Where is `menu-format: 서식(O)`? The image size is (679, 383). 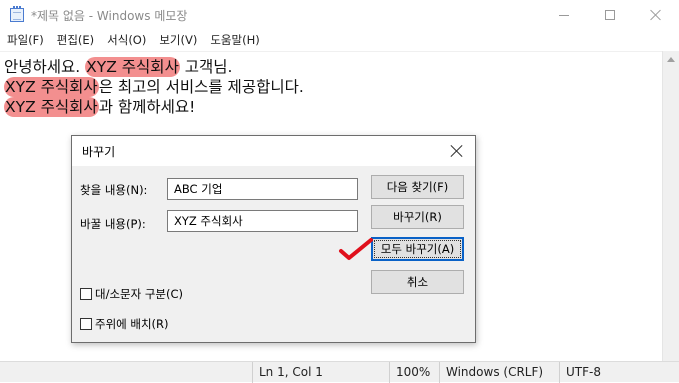 menu-format: 서식(O) is located at coordinates (126, 40).